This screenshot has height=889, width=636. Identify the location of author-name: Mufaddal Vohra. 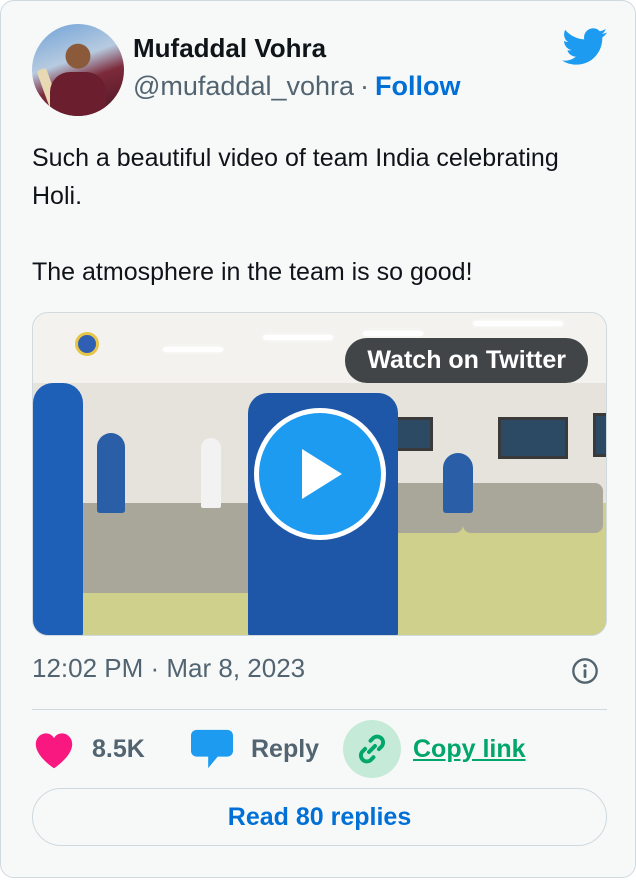
(229, 48).